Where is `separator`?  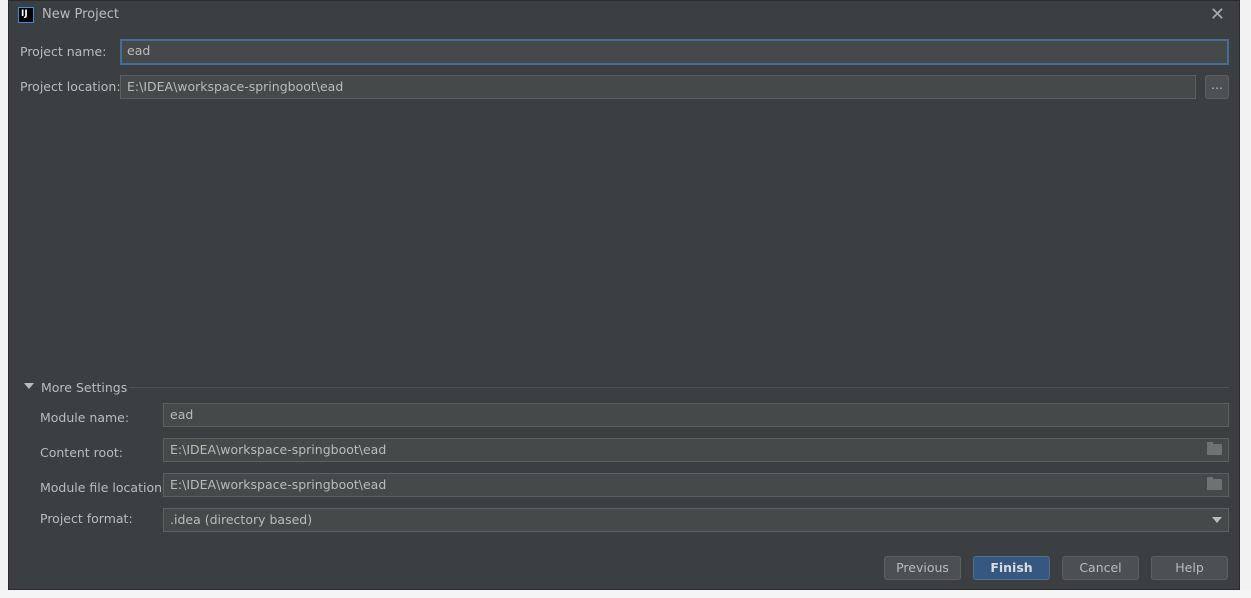
separator is located at coordinates (679, 387).